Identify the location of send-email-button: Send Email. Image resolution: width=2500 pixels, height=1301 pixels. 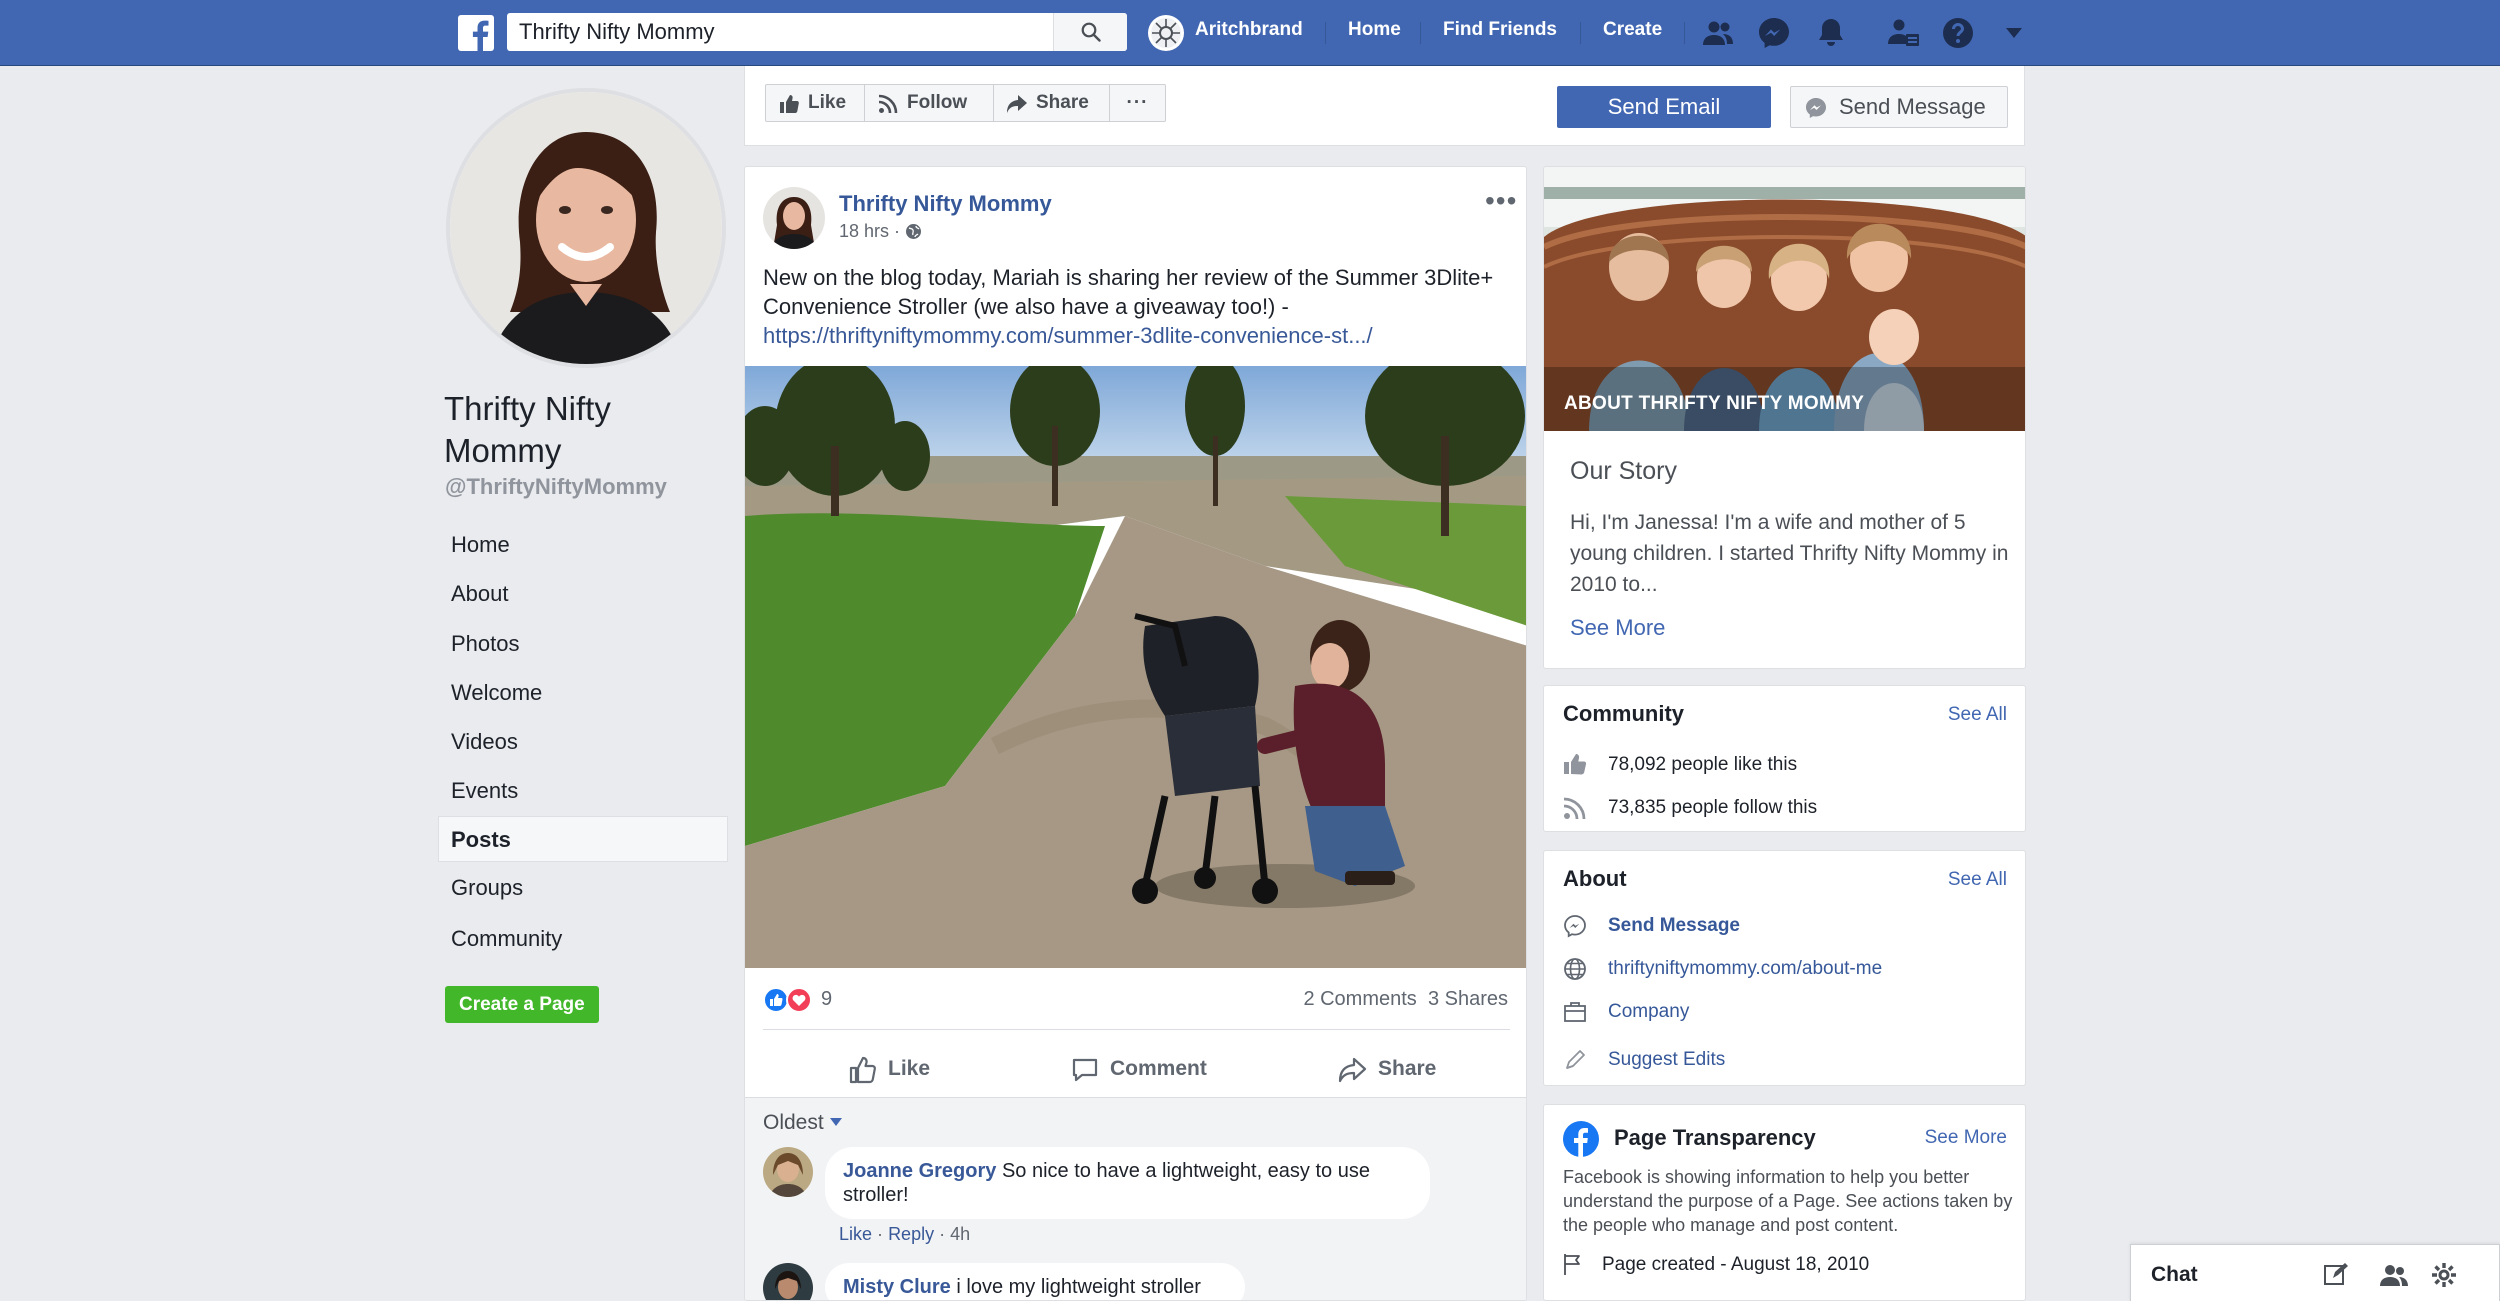
(1664, 107).